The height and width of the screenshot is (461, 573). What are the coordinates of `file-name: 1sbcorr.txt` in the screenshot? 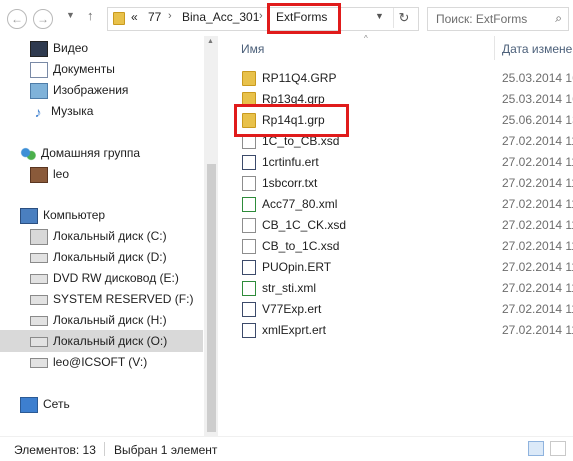 It's located at (290, 183).